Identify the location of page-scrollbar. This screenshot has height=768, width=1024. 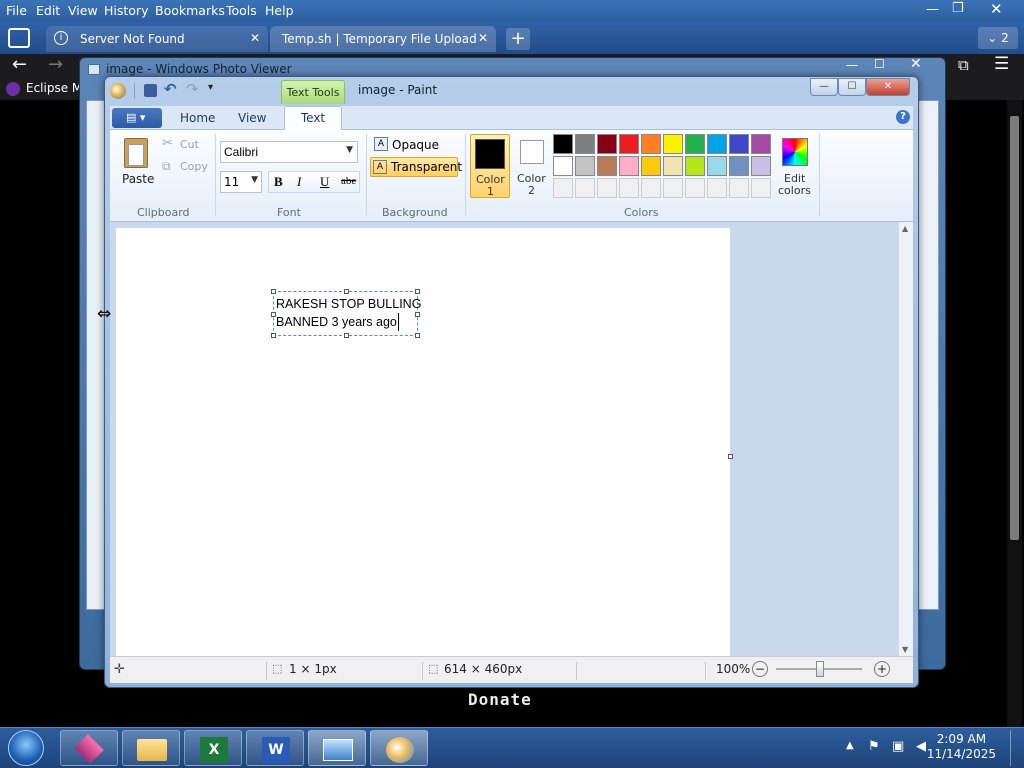
(1014, 413).